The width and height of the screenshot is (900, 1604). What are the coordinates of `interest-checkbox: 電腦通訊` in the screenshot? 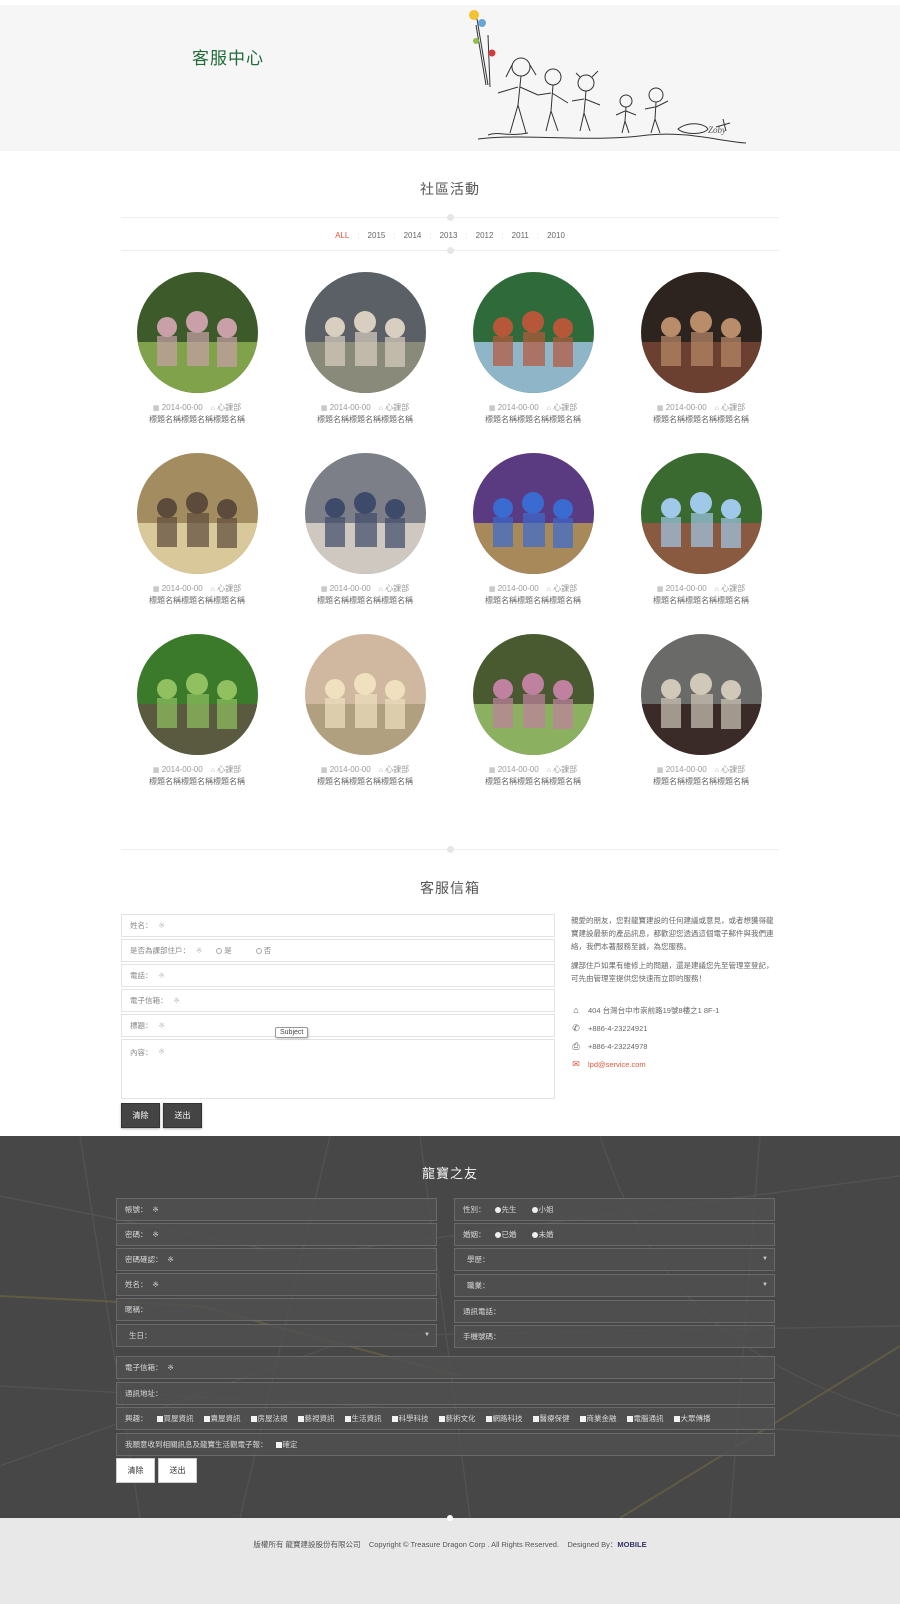 It's located at (645, 1418).